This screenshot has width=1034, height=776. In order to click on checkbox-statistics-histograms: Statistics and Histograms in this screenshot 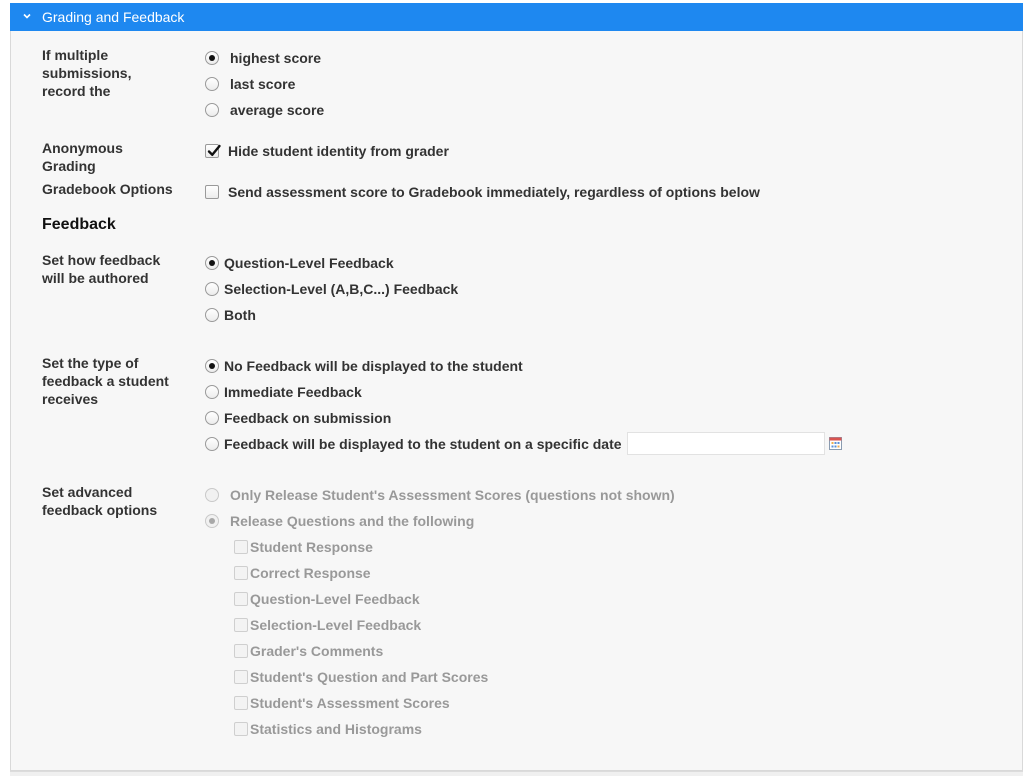, I will do `click(328, 729)`.